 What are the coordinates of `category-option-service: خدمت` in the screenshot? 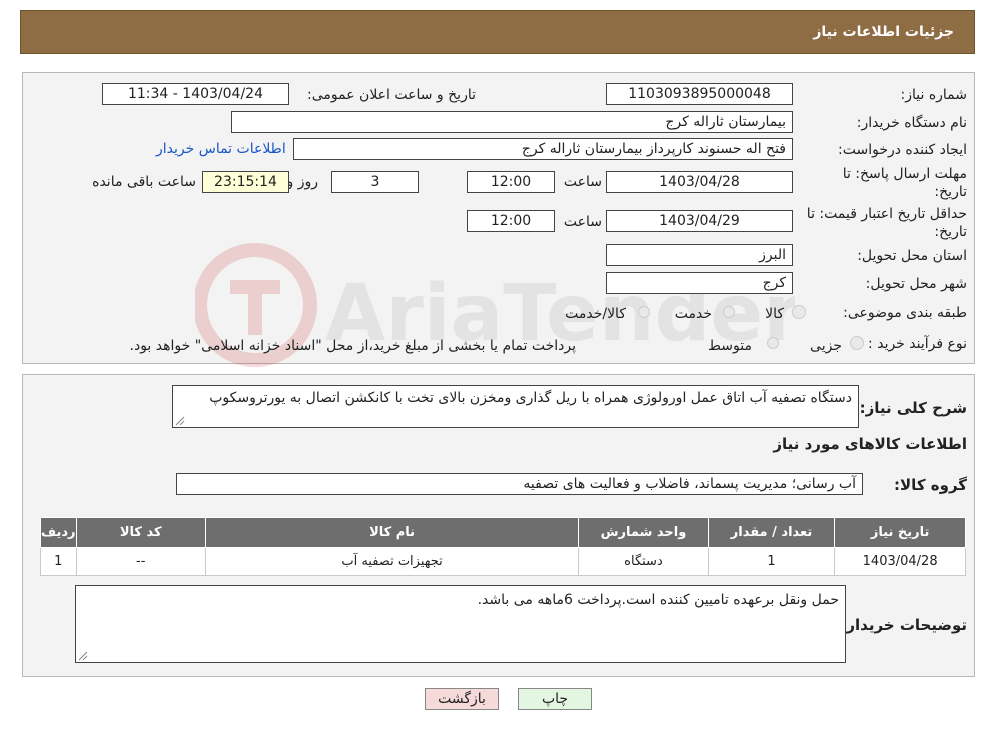 It's located at (693, 314).